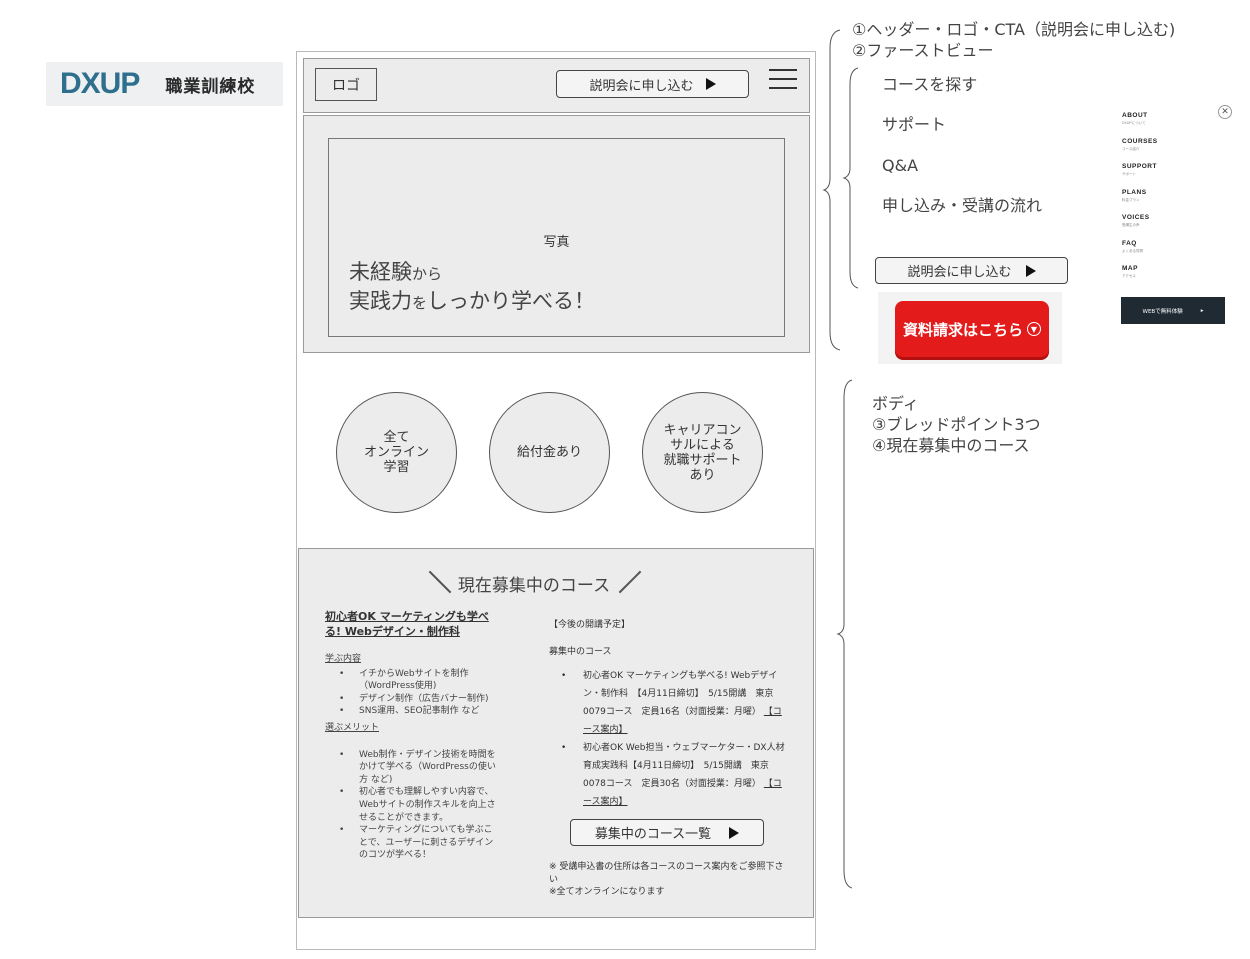 Image resolution: width=1250 pixels, height=959 pixels. I want to click on chevron-down-icon: ▼, so click(1034, 329).